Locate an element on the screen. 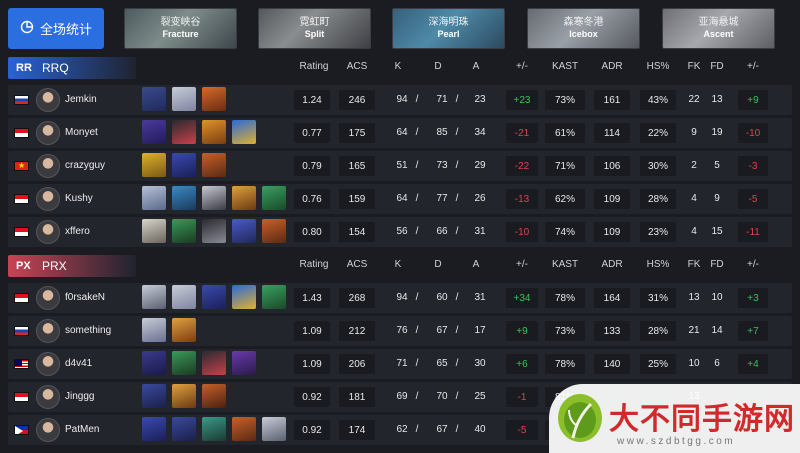 This screenshot has width=800, height=453. stat-rating: 0.92 is located at coordinates (312, 397).